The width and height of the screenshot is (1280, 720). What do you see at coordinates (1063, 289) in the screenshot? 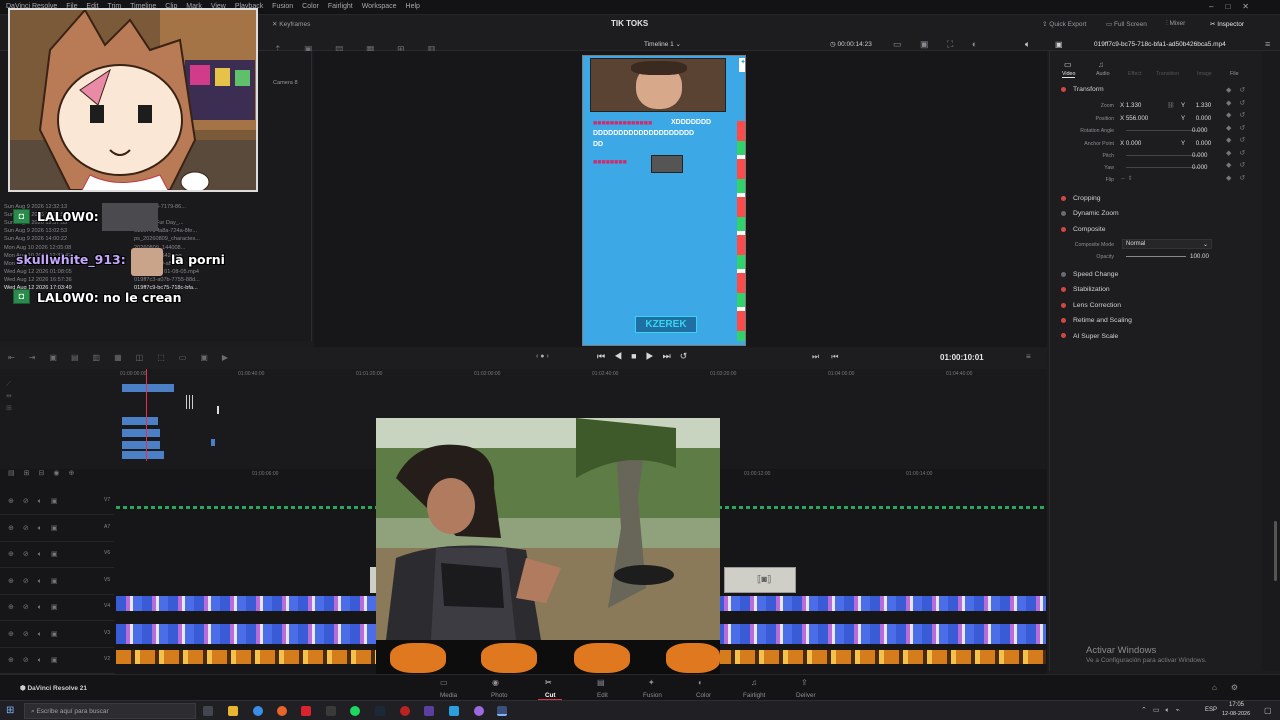
I see `stabilization-enable-dot` at bounding box center [1063, 289].